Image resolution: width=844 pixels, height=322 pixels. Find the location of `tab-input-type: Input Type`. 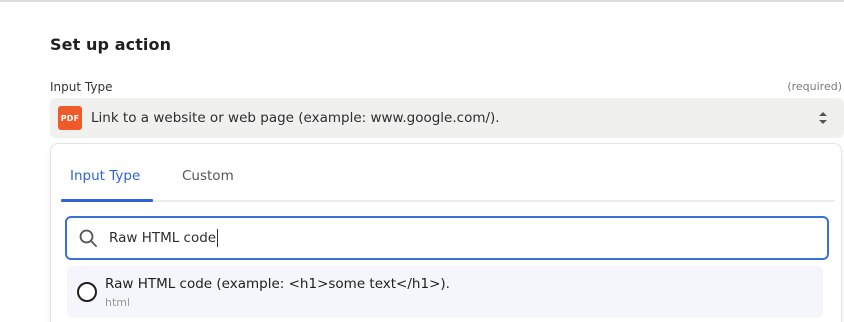

tab-input-type: Input Type is located at coordinates (105, 176).